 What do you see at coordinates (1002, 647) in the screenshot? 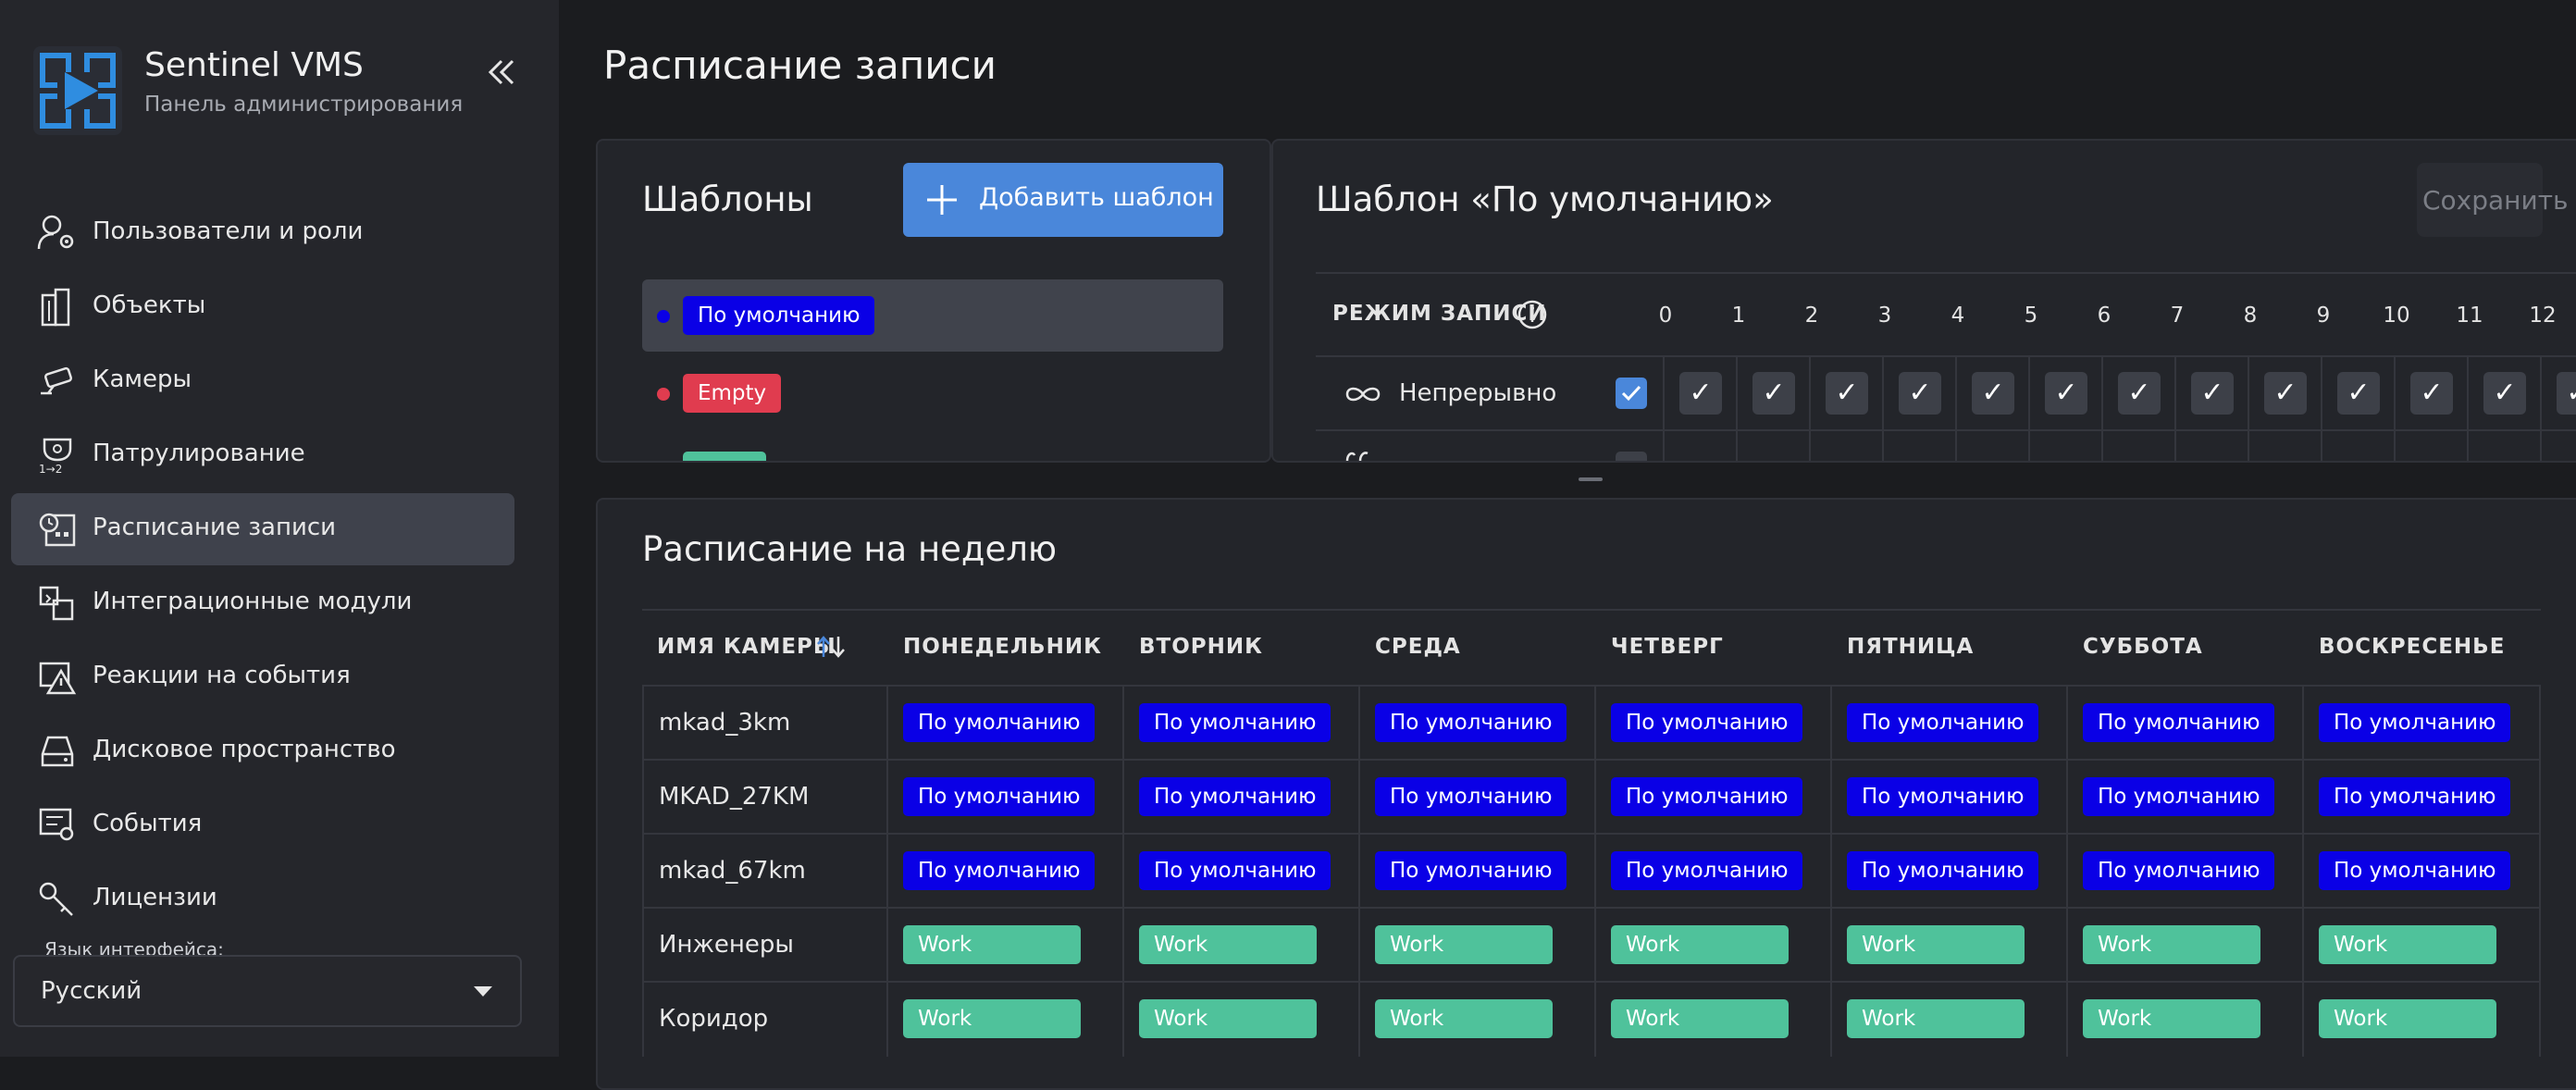
I see `column-header-monday: ПОНЕДЕЛЬНИК` at bounding box center [1002, 647].